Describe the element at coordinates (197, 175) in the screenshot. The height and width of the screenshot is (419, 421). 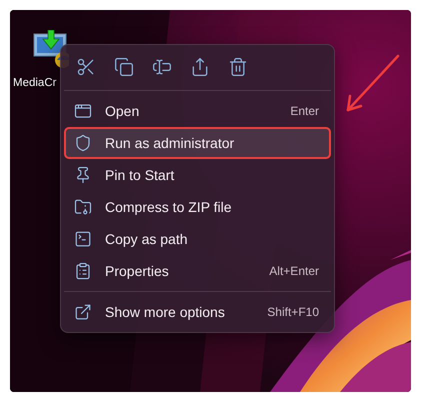
I see `menu-item: Pin to Start` at that location.